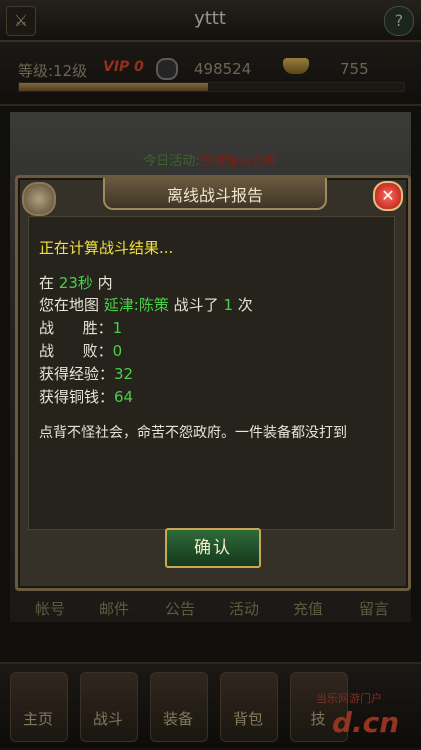 This screenshot has height=750, width=421. I want to click on lose-label: 战 败：, so click(76, 351).